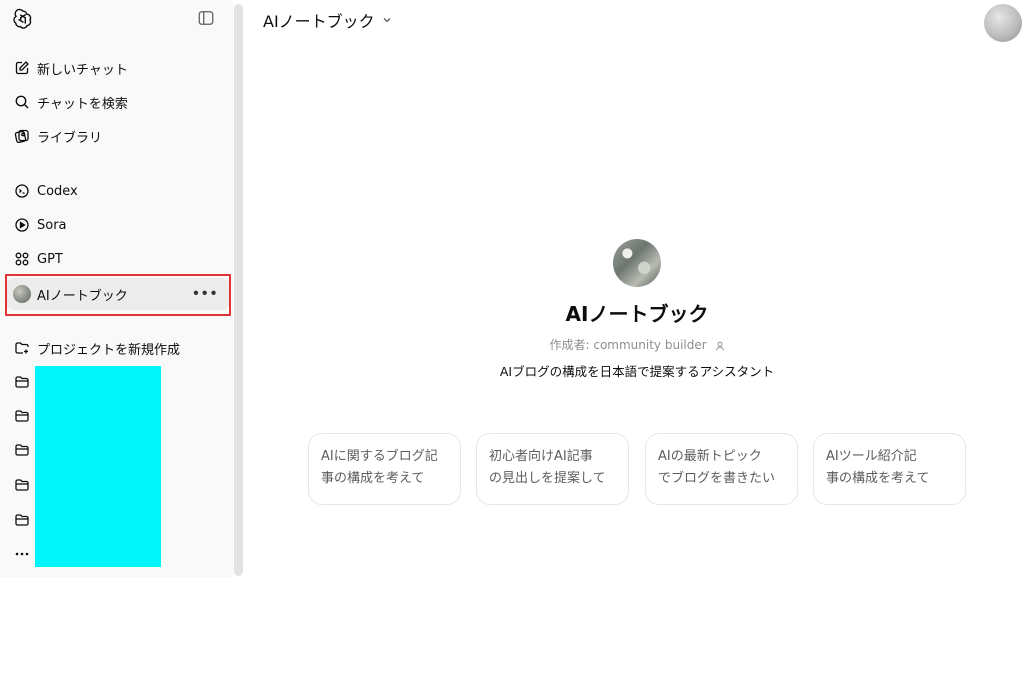 The height and width of the screenshot is (674, 1024). What do you see at coordinates (541, 456) in the screenshot?
I see `starter-line: 初心者向けAI記事` at bounding box center [541, 456].